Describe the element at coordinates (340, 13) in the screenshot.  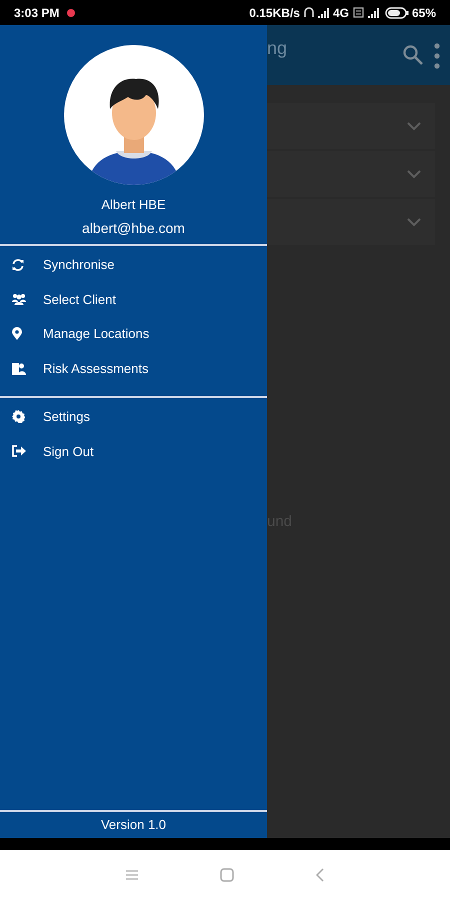
I see `network-type: 4G` at that location.